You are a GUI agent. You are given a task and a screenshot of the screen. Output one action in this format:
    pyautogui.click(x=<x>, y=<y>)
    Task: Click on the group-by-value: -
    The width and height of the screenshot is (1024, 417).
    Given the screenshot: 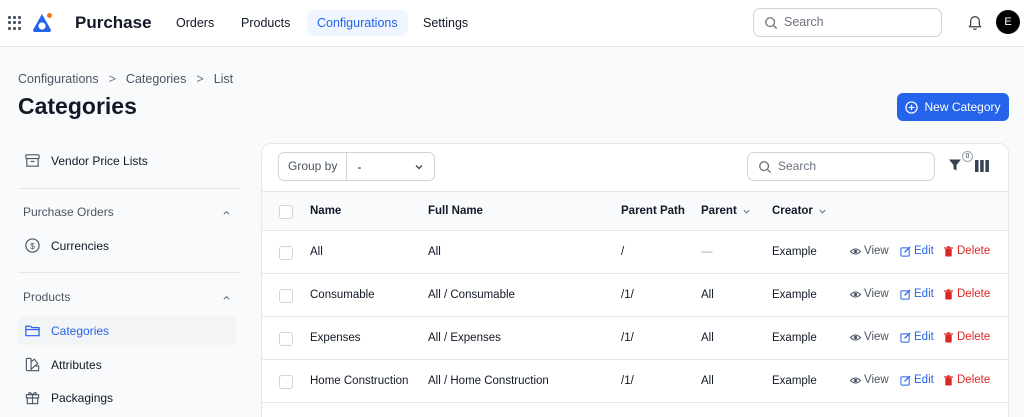 What is the action you would take?
    pyautogui.click(x=359, y=166)
    